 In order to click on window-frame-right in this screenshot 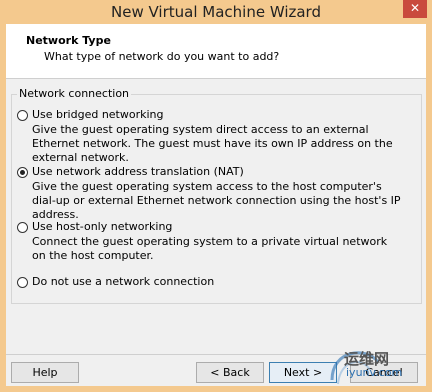, I will do `click(429, 208)`.